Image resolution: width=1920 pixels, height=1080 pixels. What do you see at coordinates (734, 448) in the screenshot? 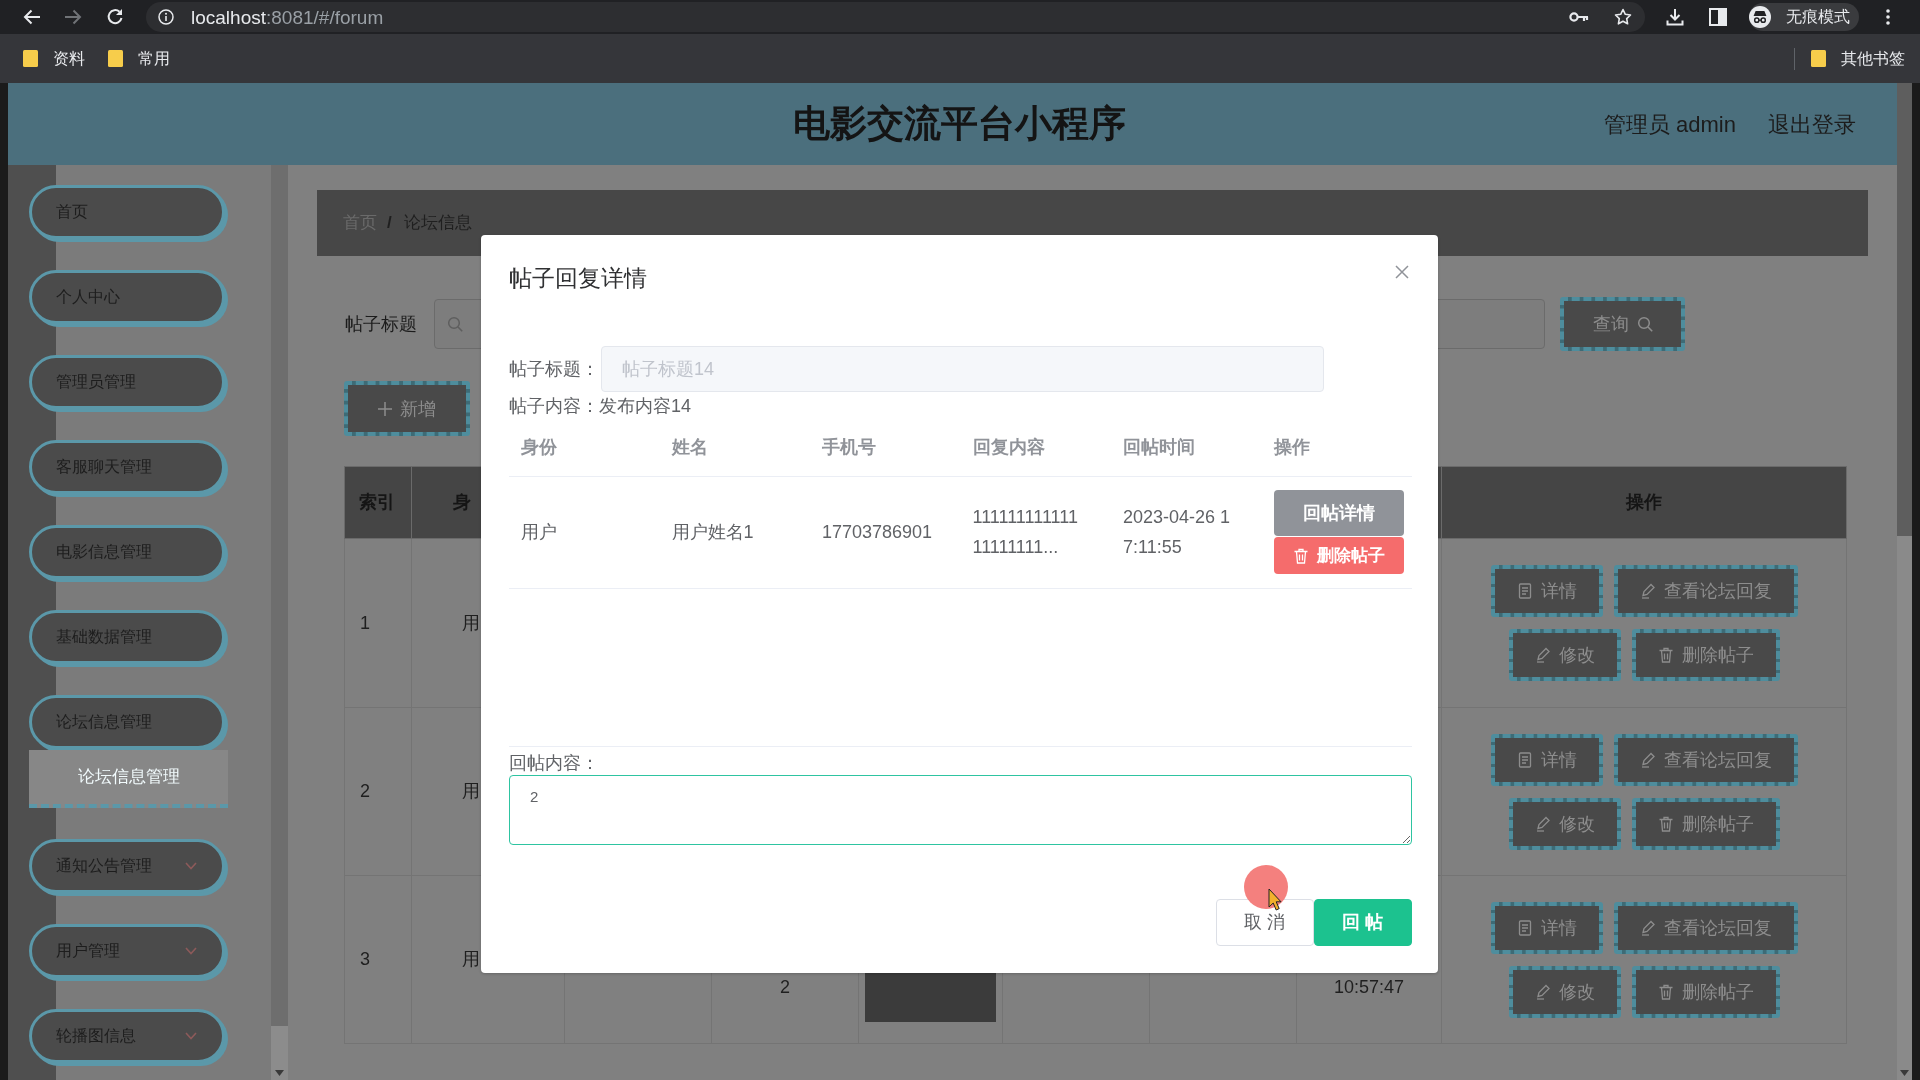
I see `column-header: 姓名` at bounding box center [734, 448].